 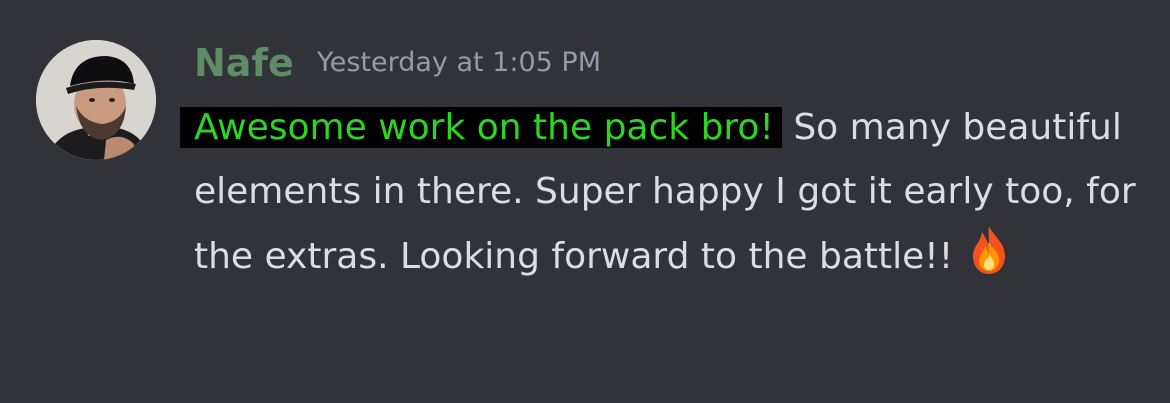 I want to click on user-avatar, so click(x=96, y=100).